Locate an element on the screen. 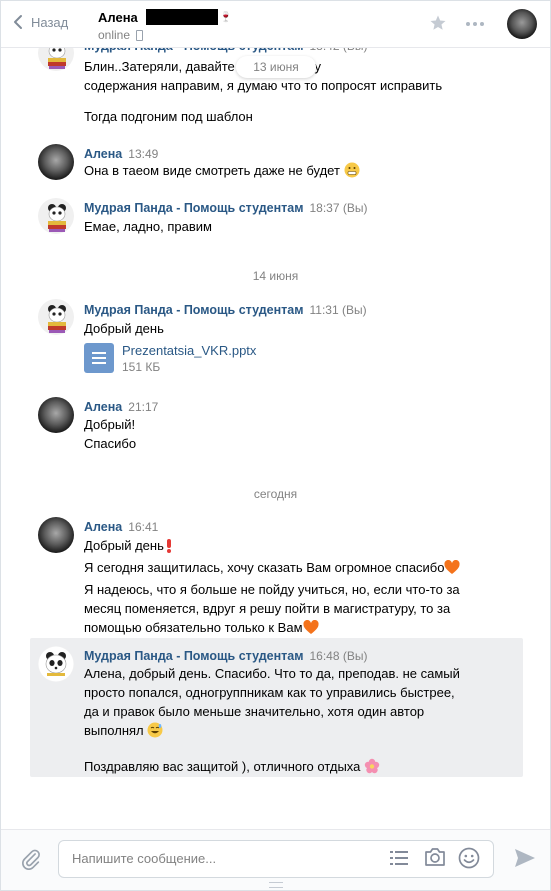 The image size is (551, 891). exclamation-icon is located at coordinates (169, 548).